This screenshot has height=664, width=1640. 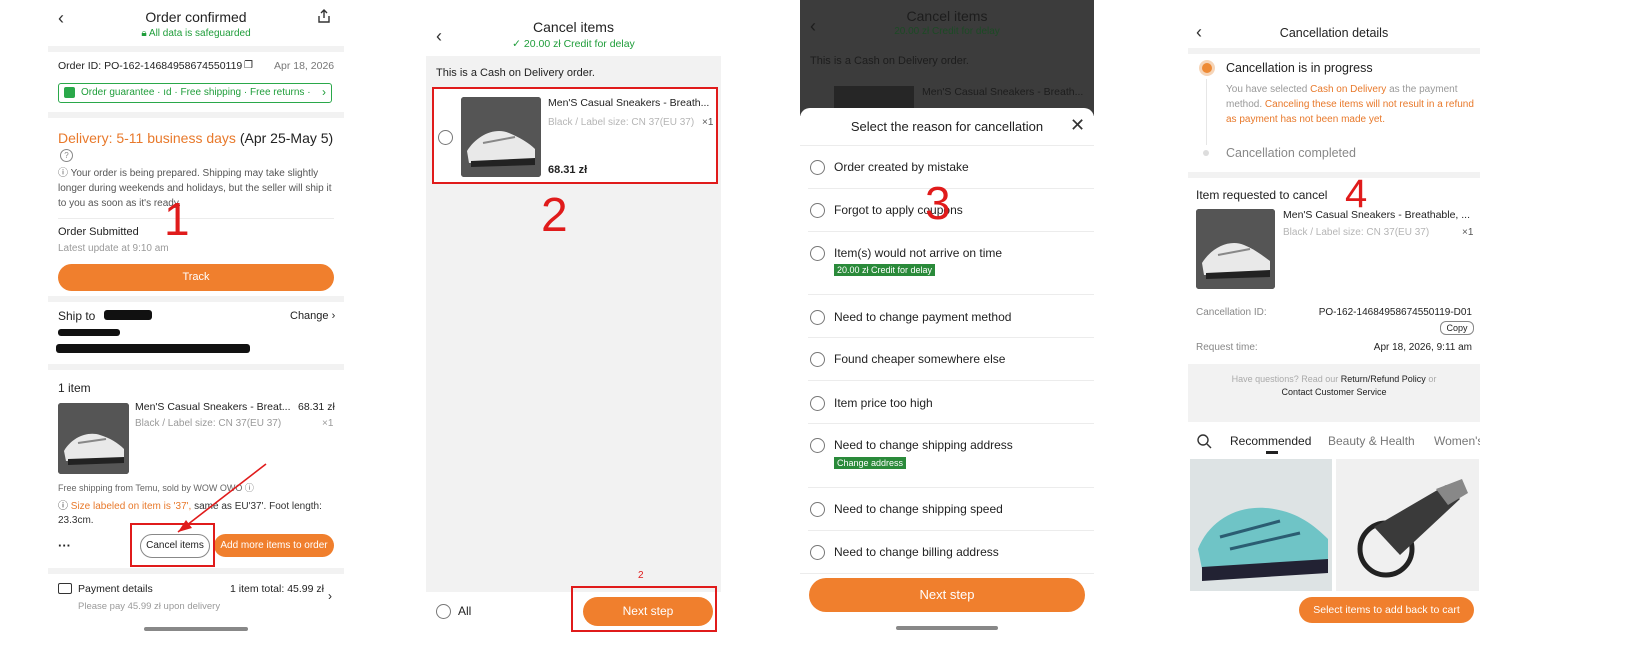 What do you see at coordinates (1285, 379) in the screenshot?
I see `help-text-part: Have questions? Read our` at bounding box center [1285, 379].